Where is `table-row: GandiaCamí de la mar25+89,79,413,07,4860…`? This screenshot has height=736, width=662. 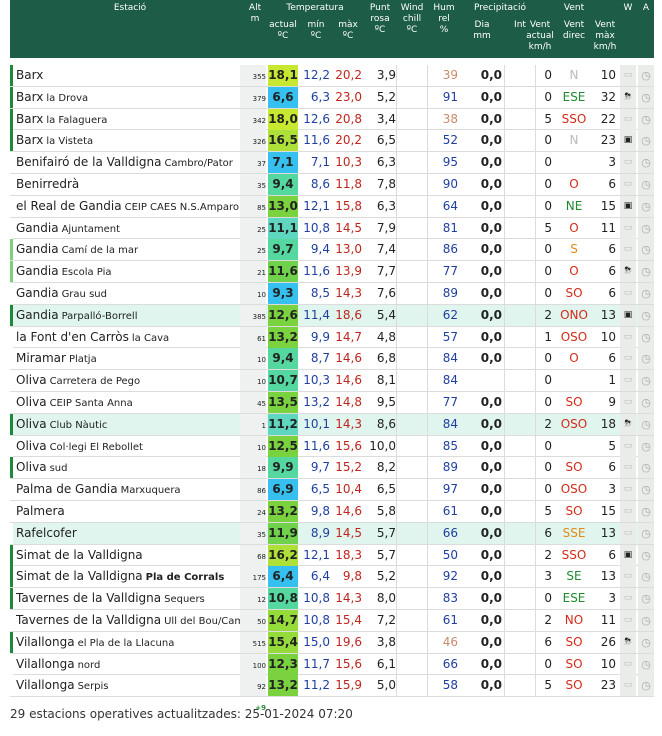
table-row: GandiaCamí de la mar25+89,79,413,07,4860… is located at coordinates (332, 257).